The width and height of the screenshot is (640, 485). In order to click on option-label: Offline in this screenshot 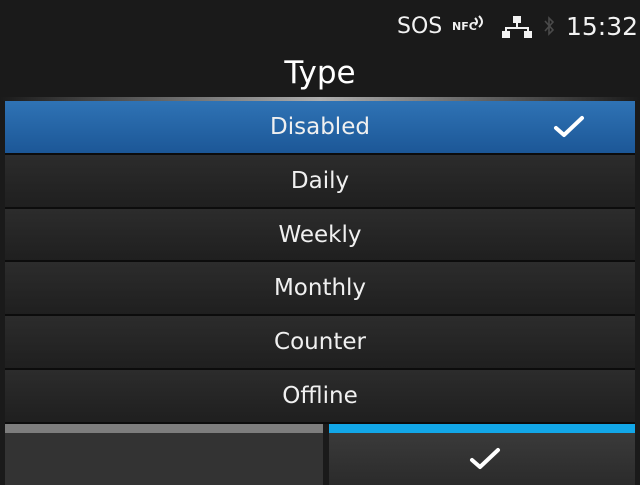, I will do `click(320, 395)`.